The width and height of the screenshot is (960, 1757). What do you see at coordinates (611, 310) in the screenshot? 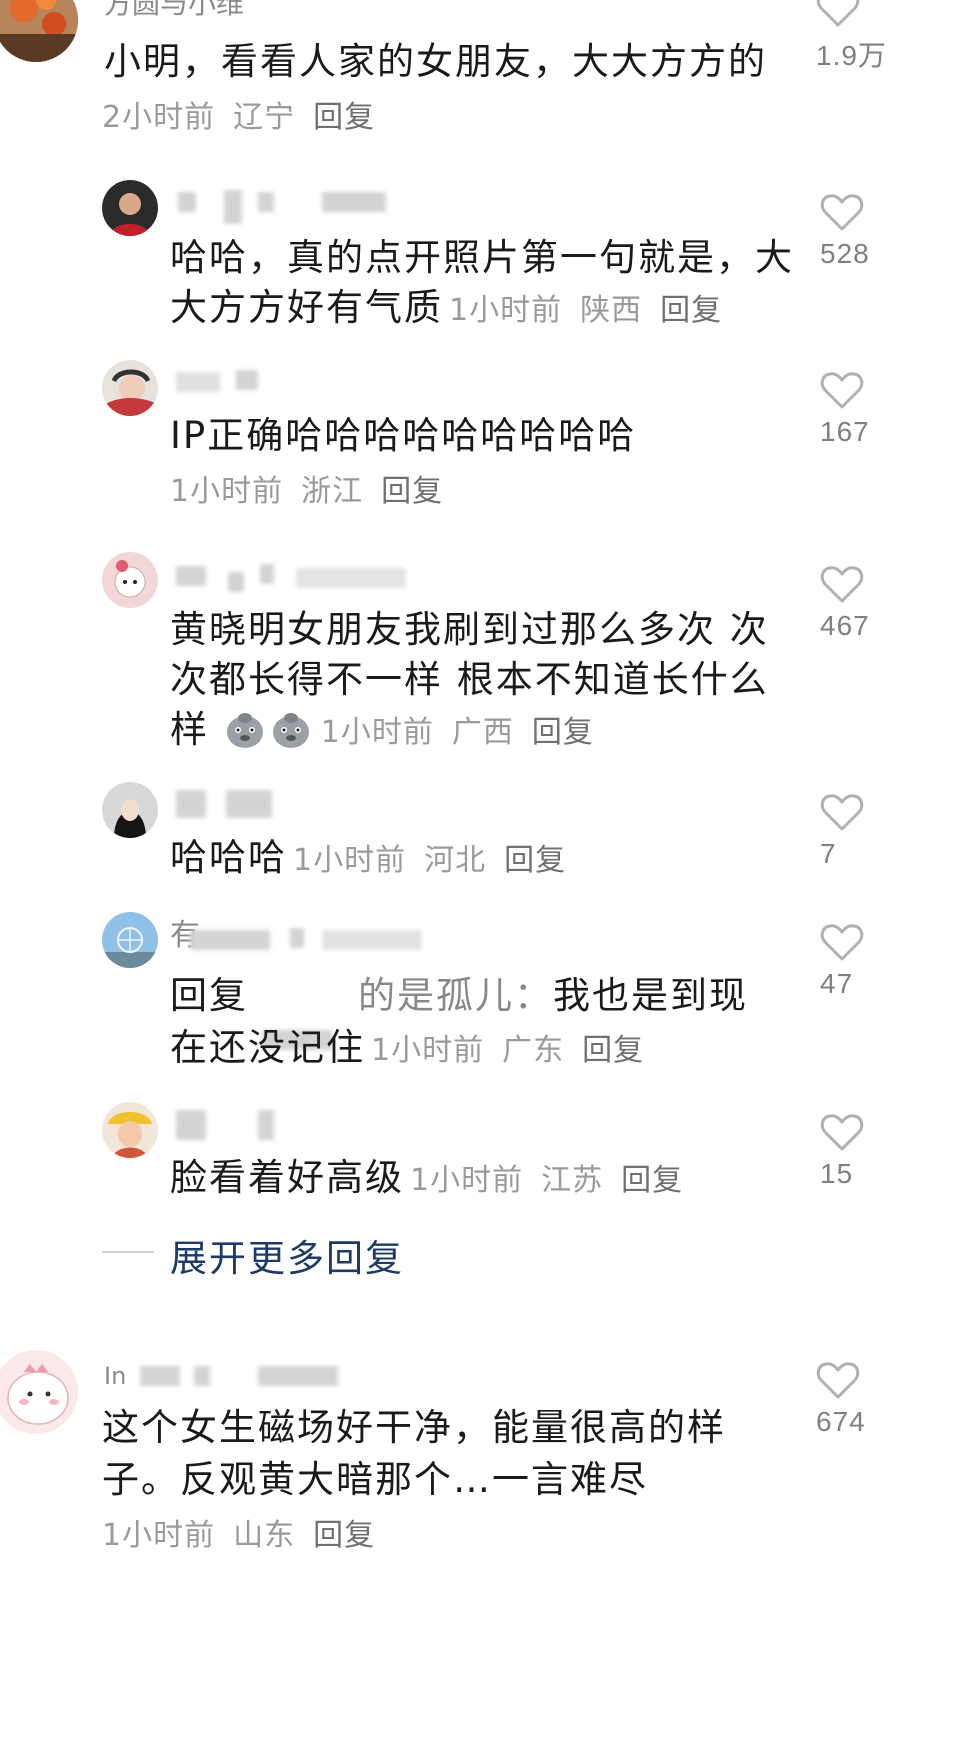
I see `ip-location: 陕西` at bounding box center [611, 310].